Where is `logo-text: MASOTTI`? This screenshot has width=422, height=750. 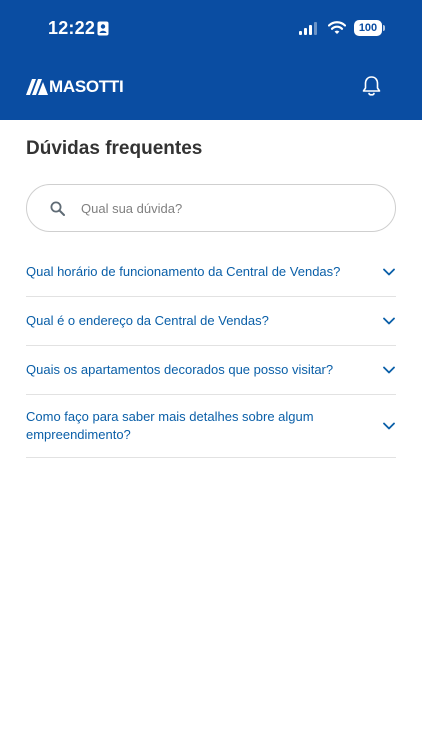 logo-text: MASOTTI is located at coordinates (86, 86).